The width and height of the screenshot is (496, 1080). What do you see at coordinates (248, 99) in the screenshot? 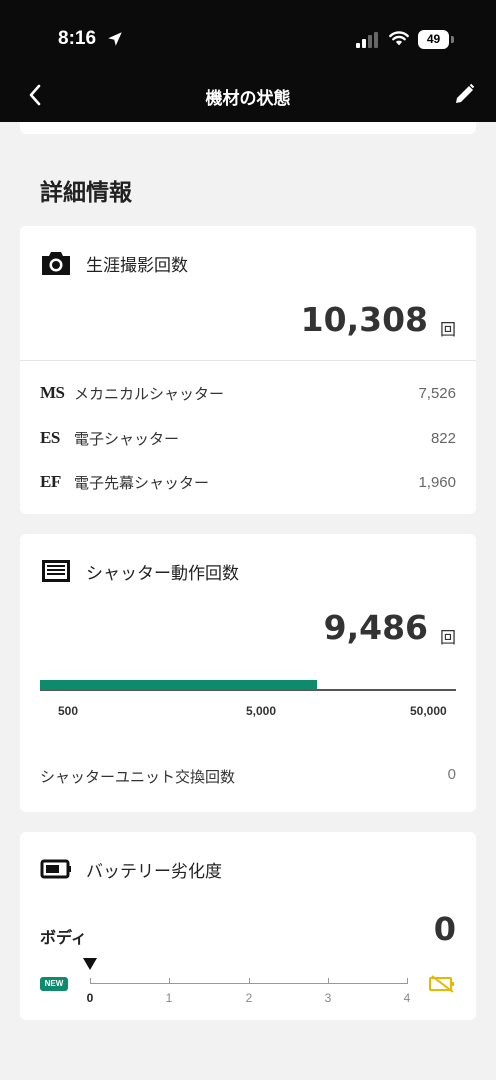
I see `page-title: 機材の状態` at bounding box center [248, 99].